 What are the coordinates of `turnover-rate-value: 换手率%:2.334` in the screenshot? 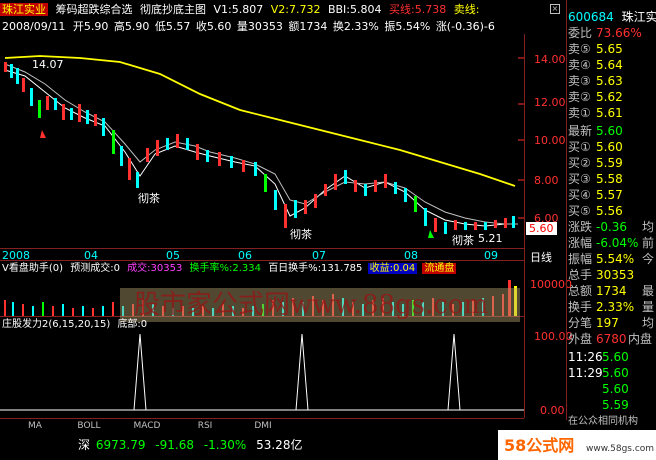 It's located at (225, 268).